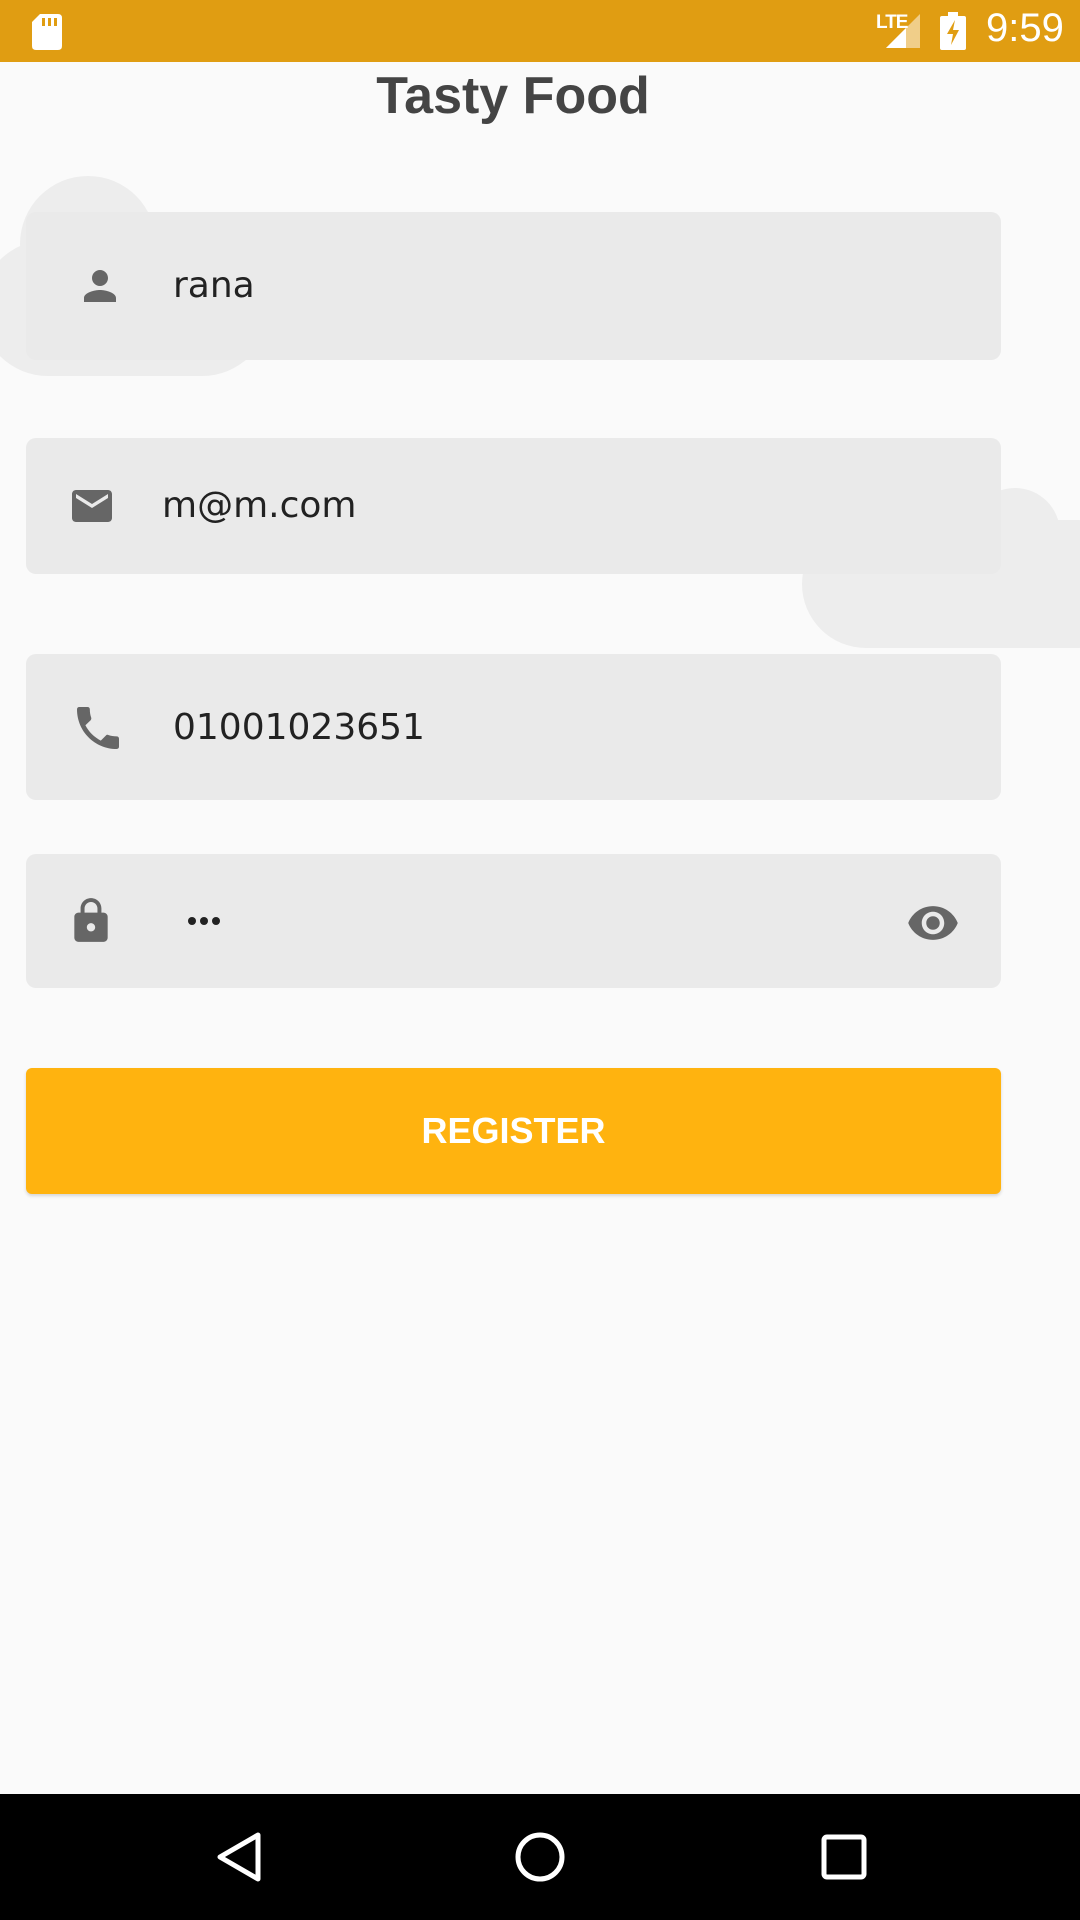  Describe the element at coordinates (844, 1857) in the screenshot. I see `recents-icon` at that location.